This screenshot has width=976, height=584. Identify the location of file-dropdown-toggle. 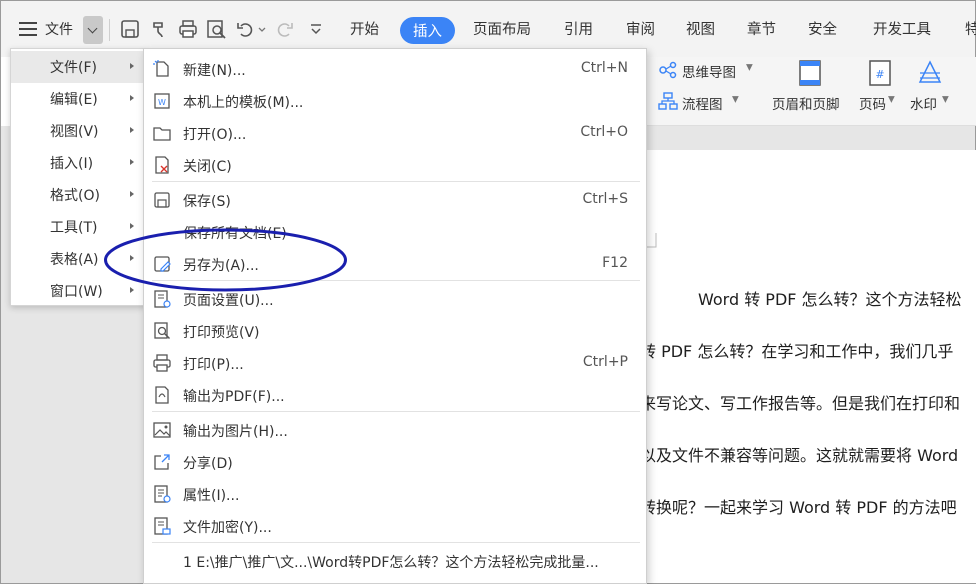
(93, 30).